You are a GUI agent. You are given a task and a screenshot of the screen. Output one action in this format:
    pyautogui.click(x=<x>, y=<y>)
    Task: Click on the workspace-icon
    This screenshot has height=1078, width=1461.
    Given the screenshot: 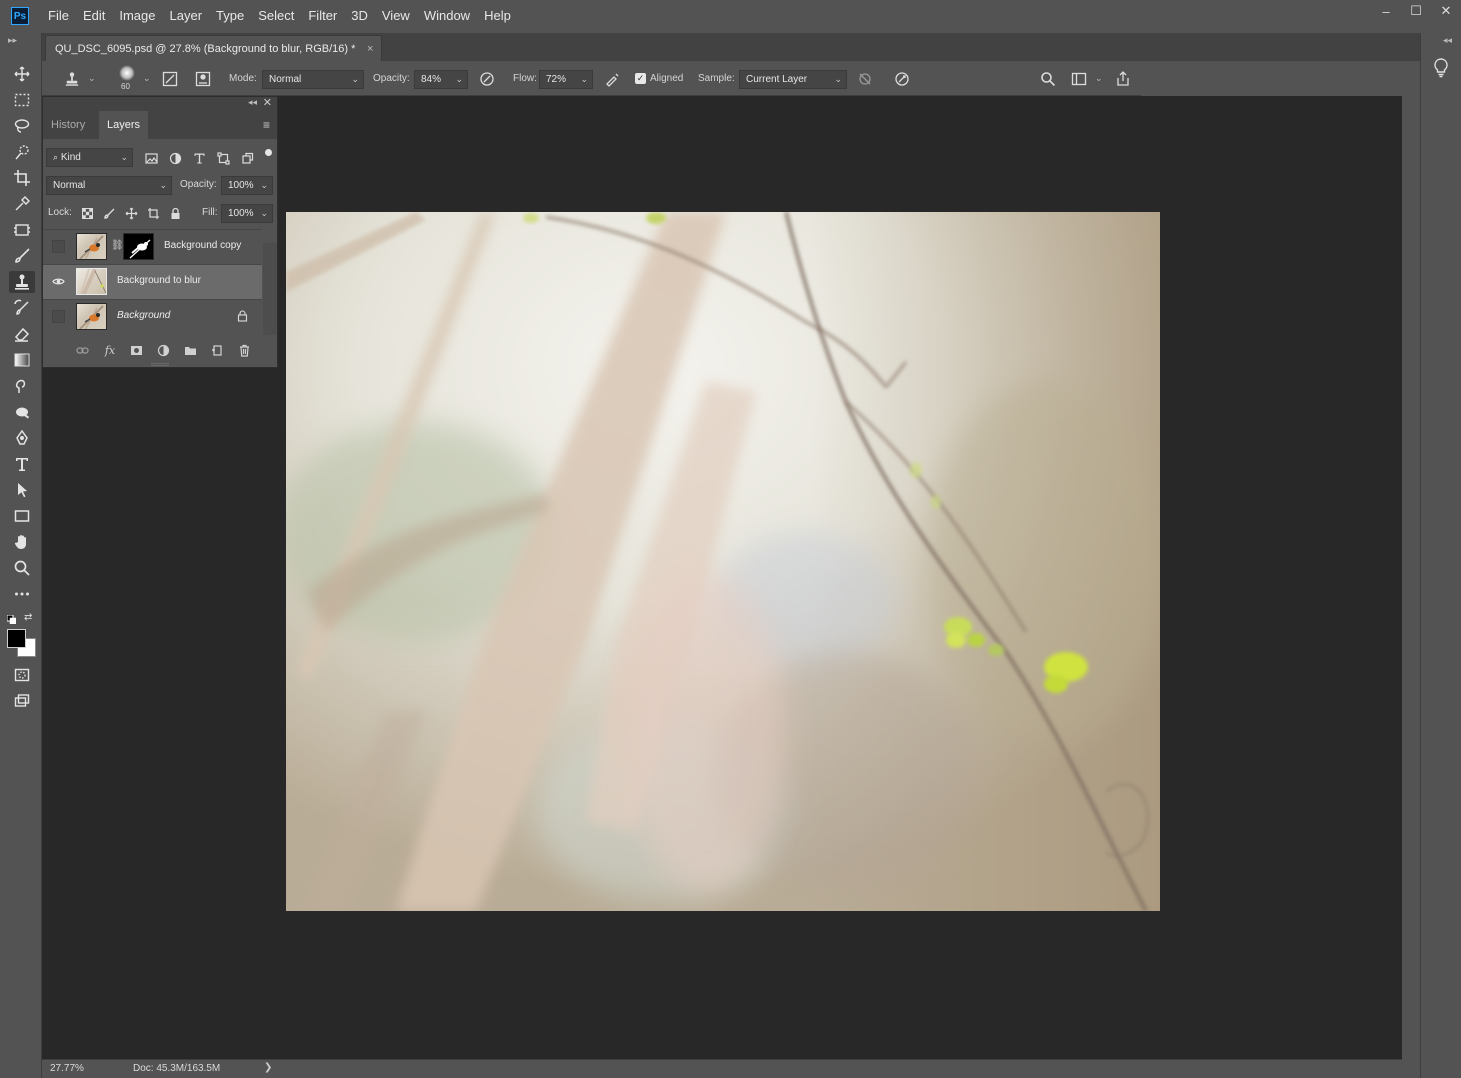 What is the action you would take?
    pyautogui.click(x=1079, y=79)
    